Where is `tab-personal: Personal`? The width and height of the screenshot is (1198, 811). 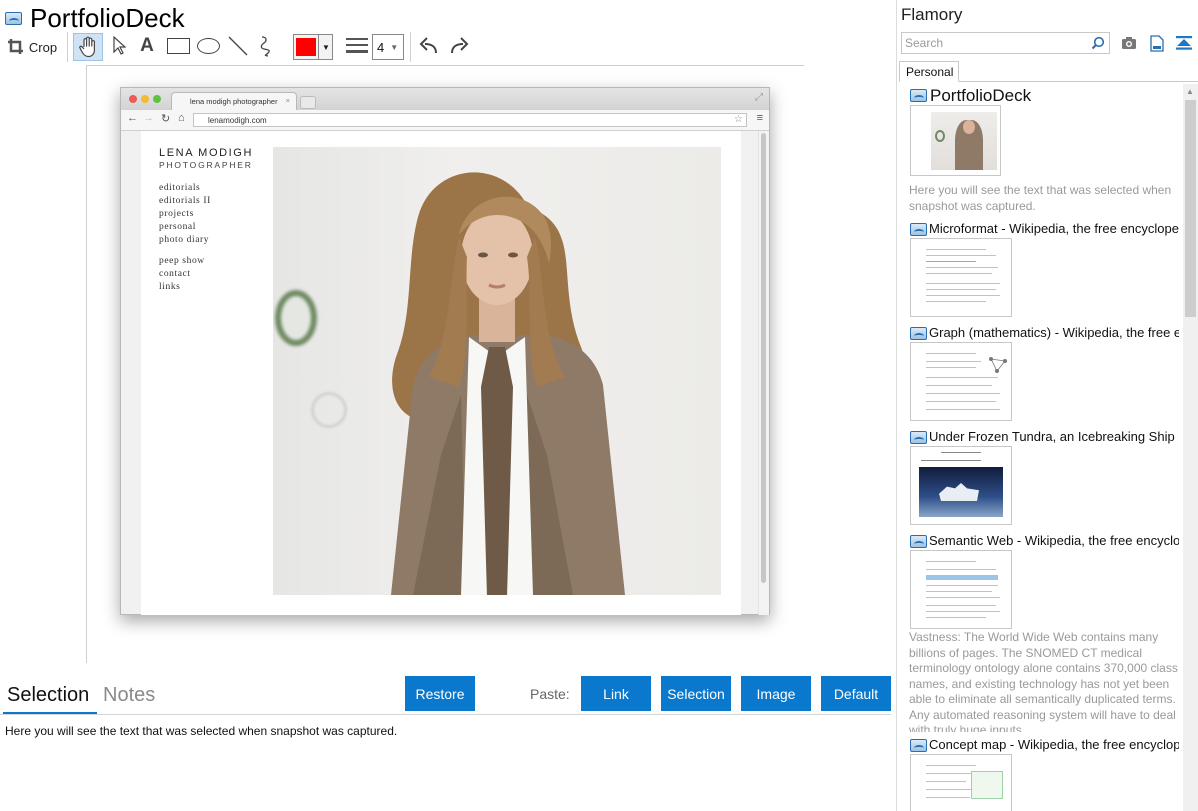
tab-personal: Personal is located at coordinates (929, 71).